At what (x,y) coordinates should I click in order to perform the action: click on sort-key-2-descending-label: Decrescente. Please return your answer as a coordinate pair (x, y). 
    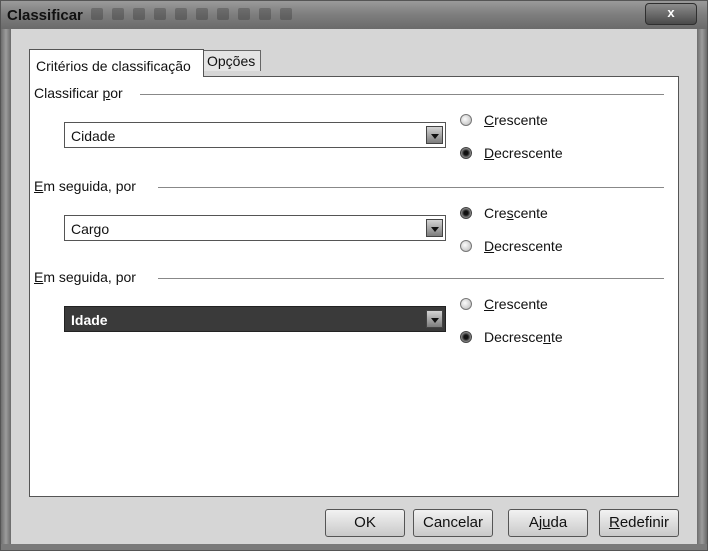
    Looking at the image, I should click on (523, 246).